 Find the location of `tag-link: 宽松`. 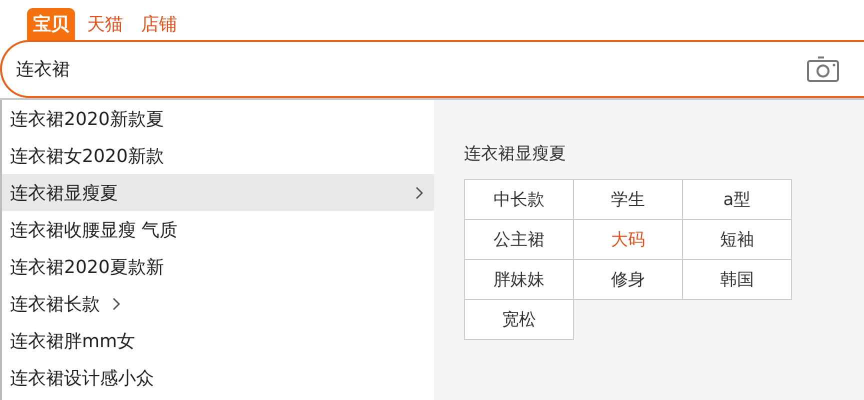

tag-link: 宽松 is located at coordinates (519, 320).